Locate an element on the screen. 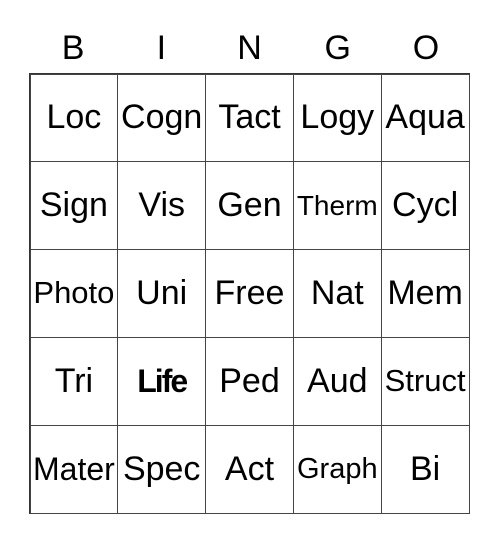 This screenshot has height=544, width=500. bingo-cell: Sign is located at coordinates (74, 206).